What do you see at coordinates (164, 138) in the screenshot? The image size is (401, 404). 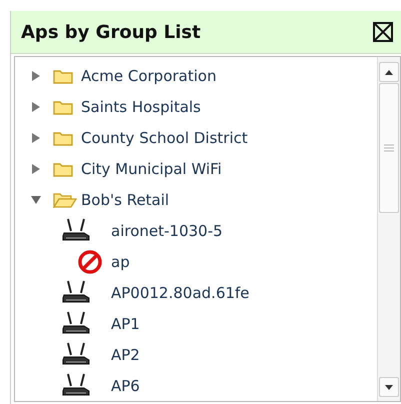 I see `group-label: County School District` at bounding box center [164, 138].